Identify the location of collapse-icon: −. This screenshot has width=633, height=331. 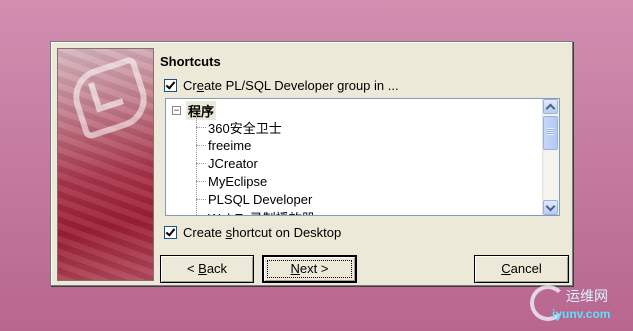
(176, 110).